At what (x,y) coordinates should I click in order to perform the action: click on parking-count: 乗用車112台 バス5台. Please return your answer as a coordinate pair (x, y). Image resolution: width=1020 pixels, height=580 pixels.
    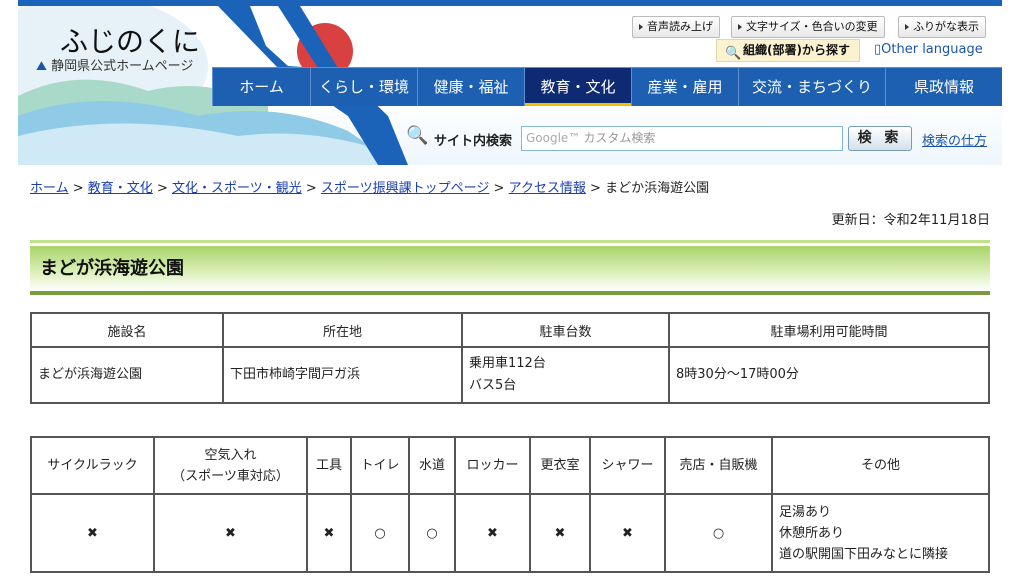
    Looking at the image, I should click on (565, 375).